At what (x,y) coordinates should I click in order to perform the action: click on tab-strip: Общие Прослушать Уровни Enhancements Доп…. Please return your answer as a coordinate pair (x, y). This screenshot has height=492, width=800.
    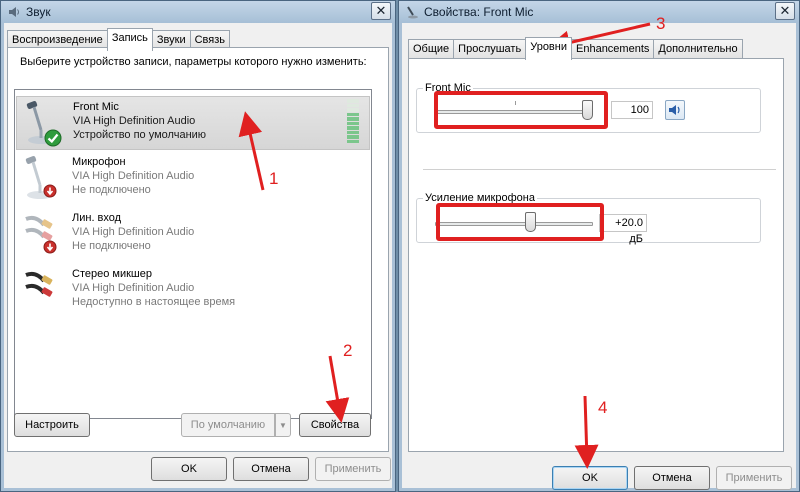
    Looking at the image, I should click on (575, 48).